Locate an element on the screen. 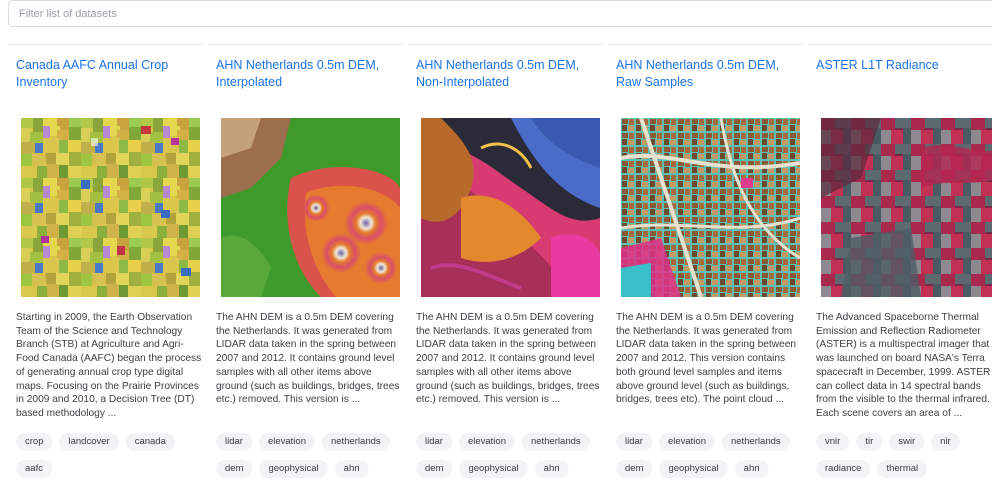 The width and height of the screenshot is (992, 486). dataset-filter is located at coordinates (500, 13).